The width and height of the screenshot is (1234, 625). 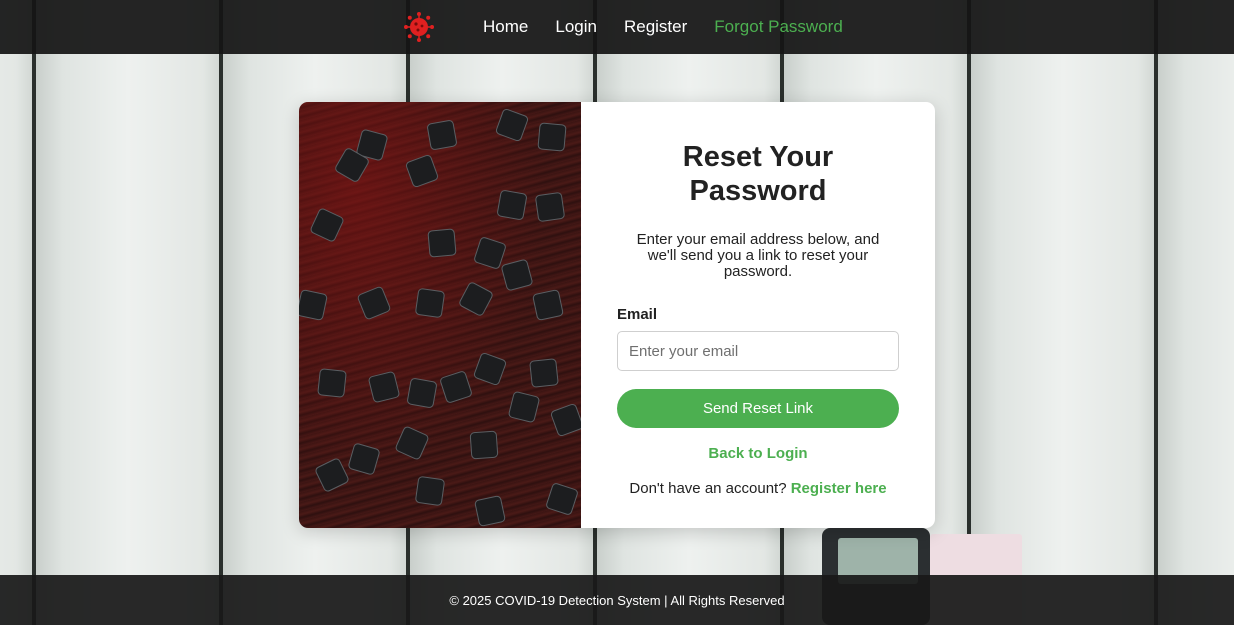 I want to click on nav-link-login: Login, so click(x=576, y=27).